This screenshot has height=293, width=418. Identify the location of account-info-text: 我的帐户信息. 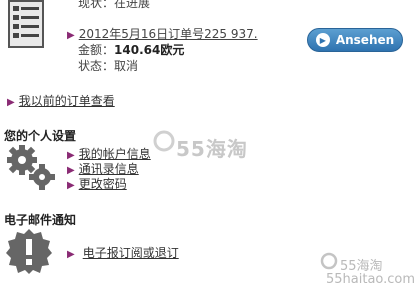
(115, 154).